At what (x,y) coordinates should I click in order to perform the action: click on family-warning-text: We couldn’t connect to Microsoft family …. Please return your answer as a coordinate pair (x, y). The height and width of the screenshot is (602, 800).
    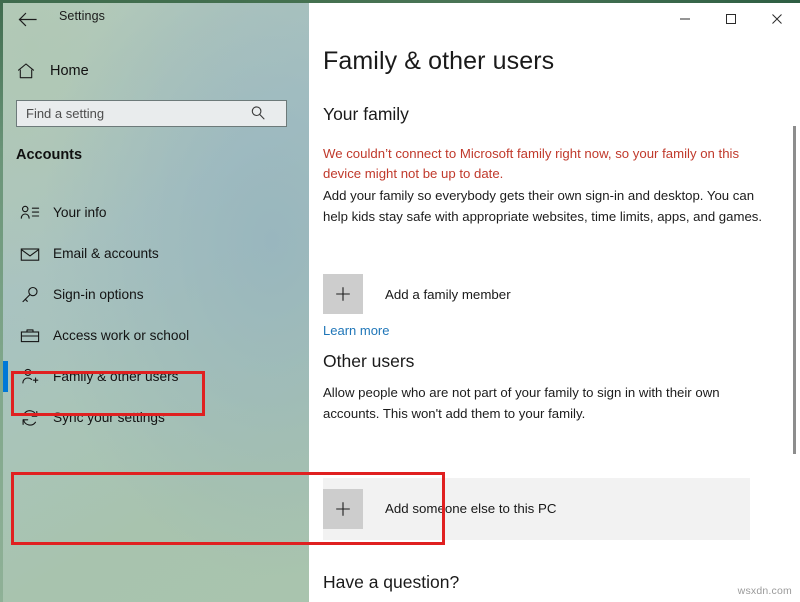
    Looking at the image, I should click on (531, 163).